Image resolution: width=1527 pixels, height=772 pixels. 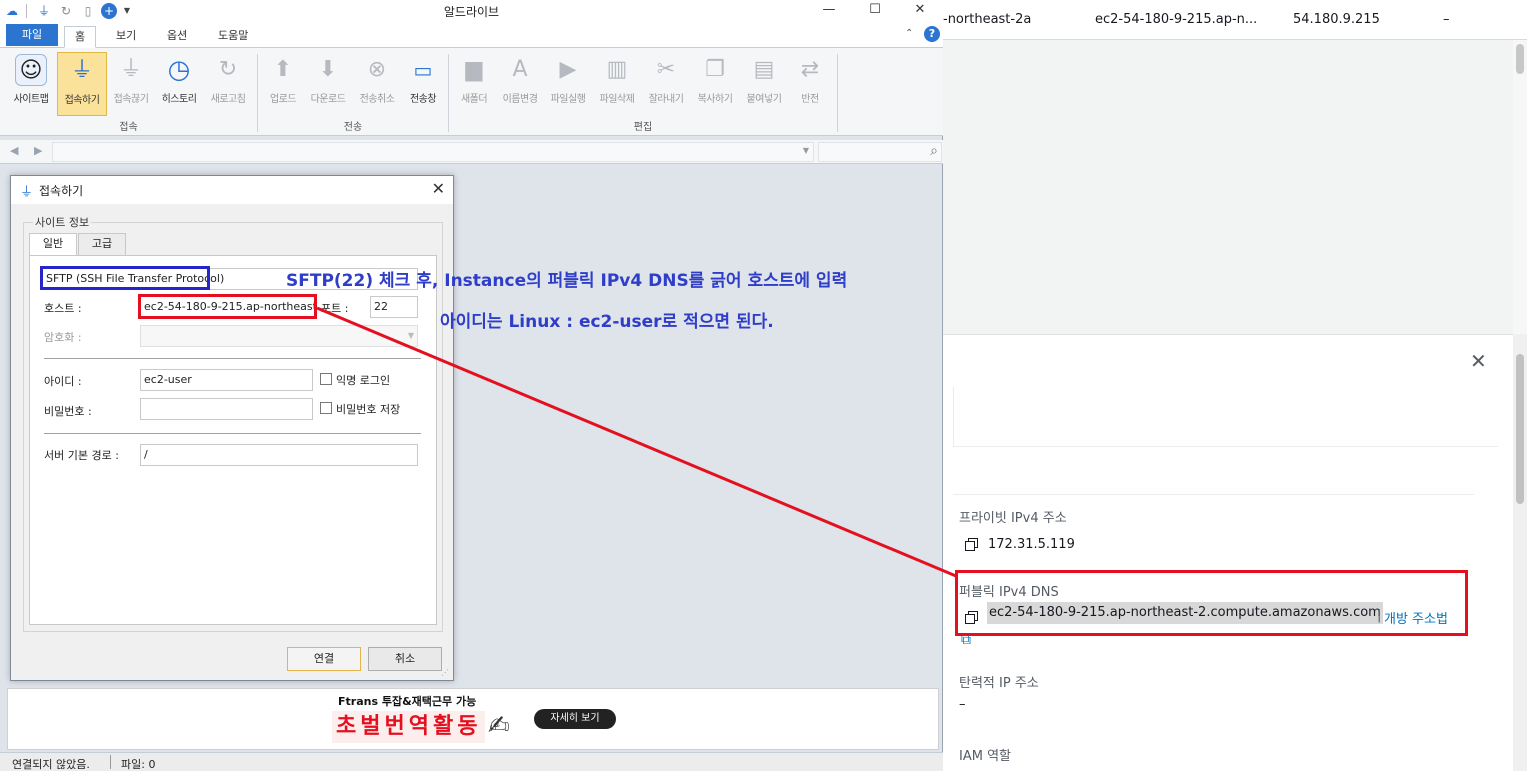 I want to click on annotation-arrow, so click(x=636, y=442).